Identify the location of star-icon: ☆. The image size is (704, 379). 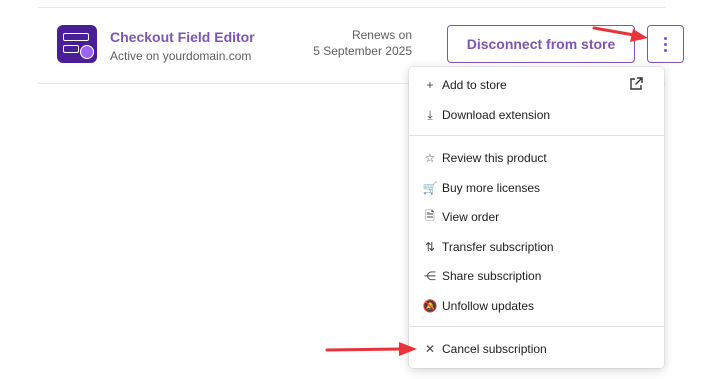
(430, 158).